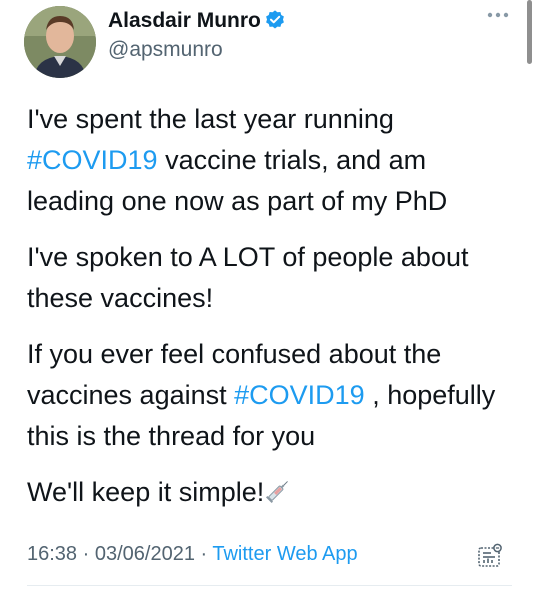  Describe the element at coordinates (284, 554) in the screenshot. I see `tweet-source-link: Twitter Web App` at that location.